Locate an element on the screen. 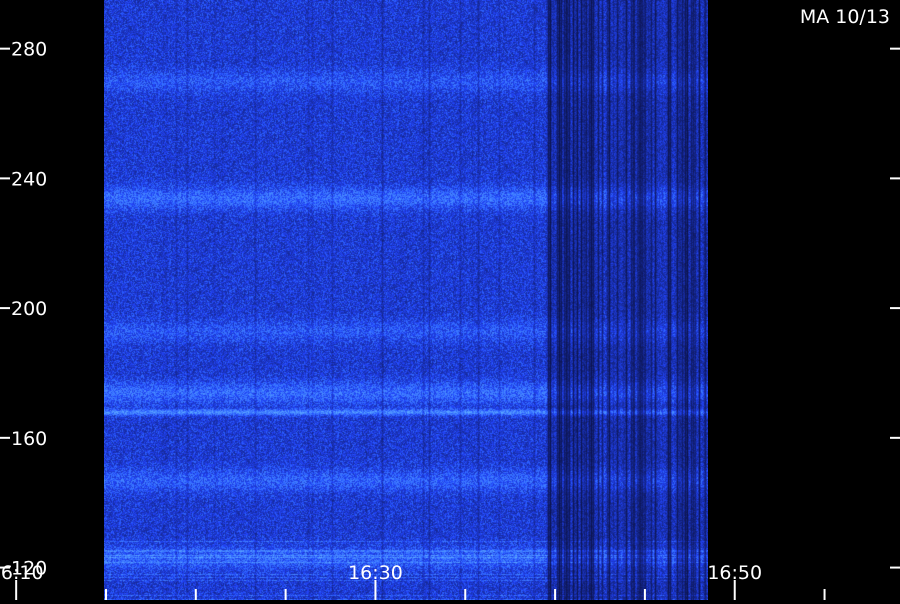 This screenshot has width=900, height=604. x-tick-label: 16:10 is located at coordinates (22, 573).